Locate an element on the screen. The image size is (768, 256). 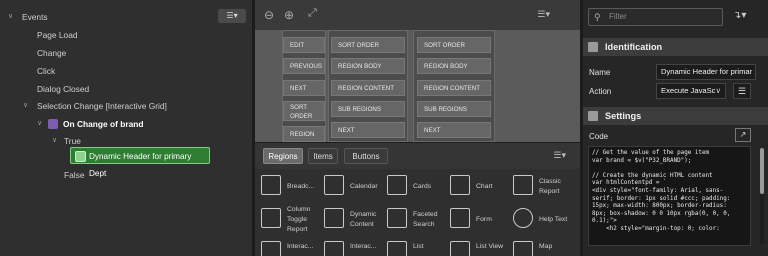
breadcrumb-icon is located at coordinates (271, 185).